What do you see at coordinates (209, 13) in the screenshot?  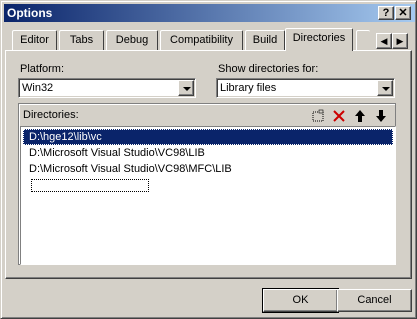 I see `title-bar: Options ? ✕` at bounding box center [209, 13].